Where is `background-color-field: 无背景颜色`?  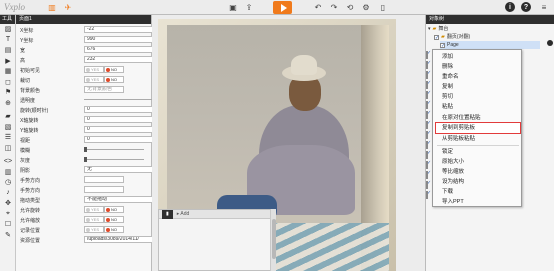
background-color-field: 无背景颜色 is located at coordinates (104, 89).